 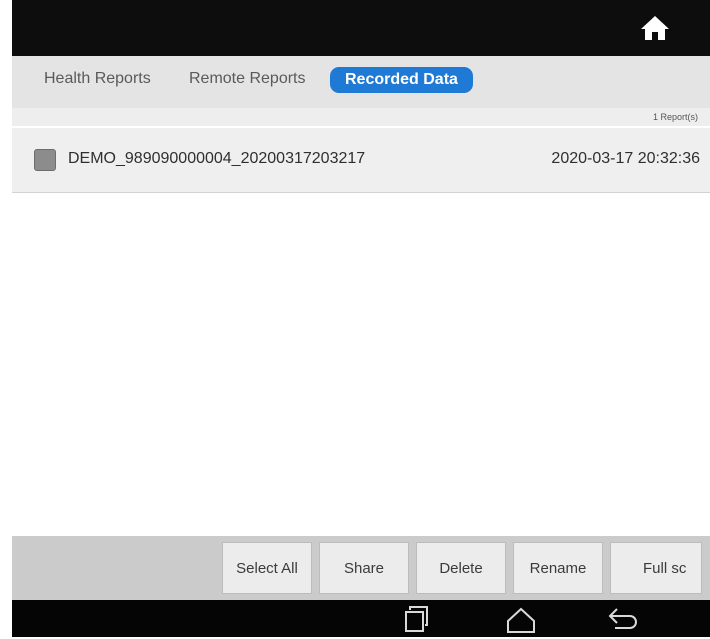 What do you see at coordinates (267, 568) in the screenshot?
I see `select-all-button: Select All` at bounding box center [267, 568].